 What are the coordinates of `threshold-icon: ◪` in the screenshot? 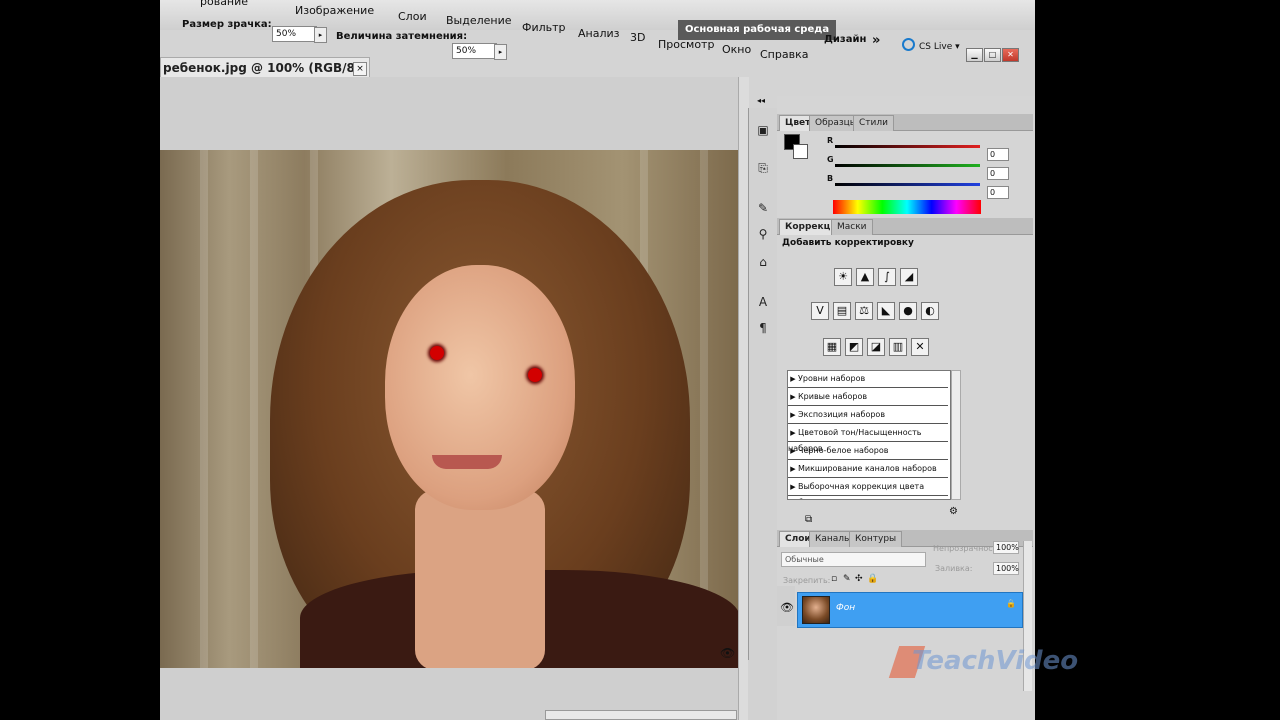 It's located at (876, 347).